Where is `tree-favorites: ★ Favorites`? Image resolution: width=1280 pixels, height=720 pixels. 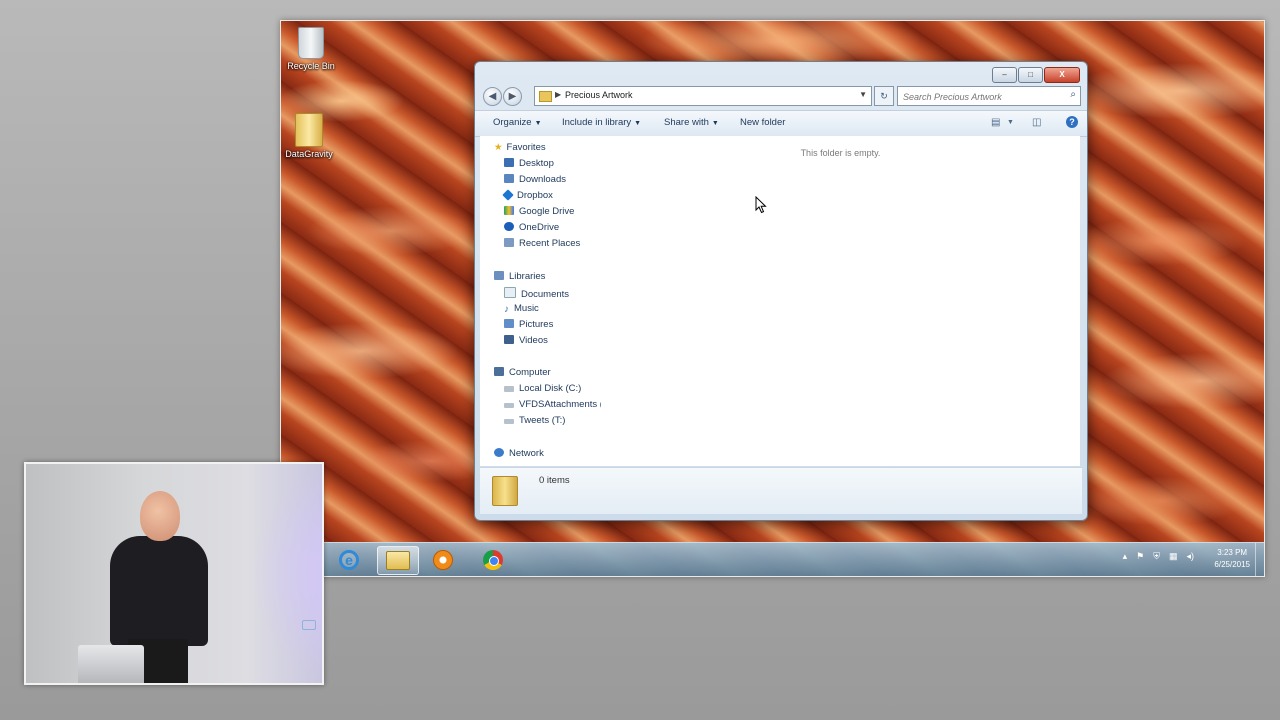
tree-favorites: ★ Favorites is located at coordinates (520, 147).